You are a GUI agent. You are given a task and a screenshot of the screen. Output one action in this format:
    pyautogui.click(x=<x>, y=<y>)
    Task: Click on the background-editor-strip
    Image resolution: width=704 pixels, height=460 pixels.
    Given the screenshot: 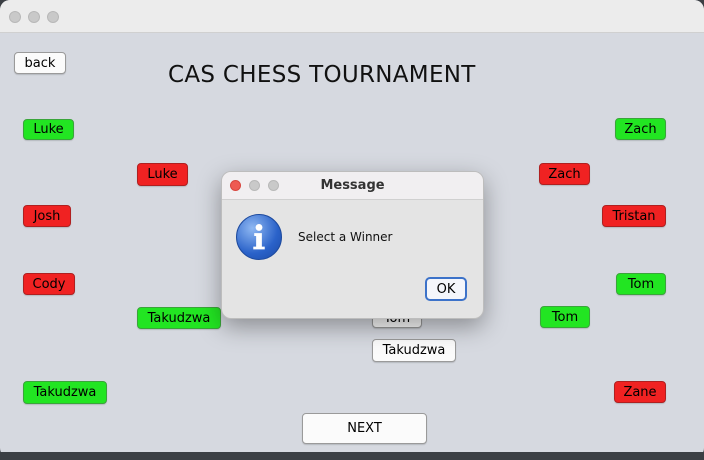 What is the action you would take?
    pyautogui.click(x=352, y=456)
    